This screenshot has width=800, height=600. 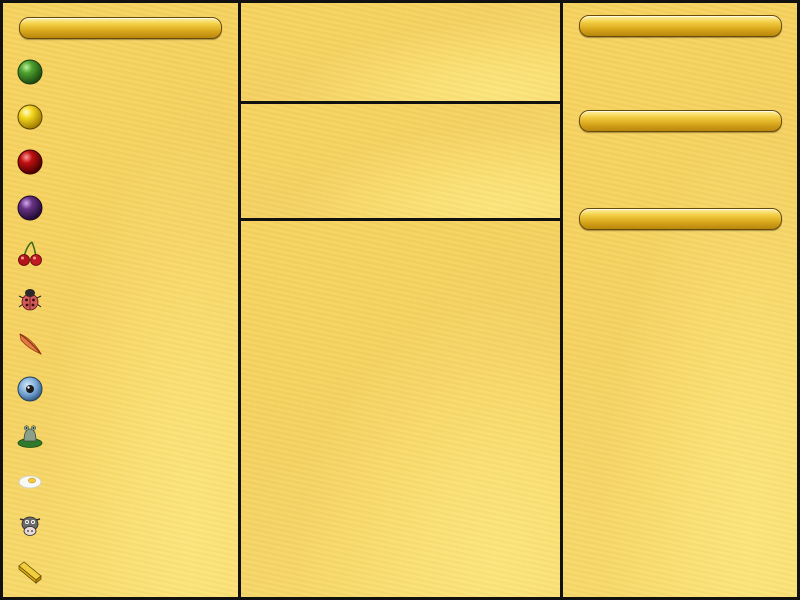 I want to click on gold-bar-item, so click(x=30, y=570).